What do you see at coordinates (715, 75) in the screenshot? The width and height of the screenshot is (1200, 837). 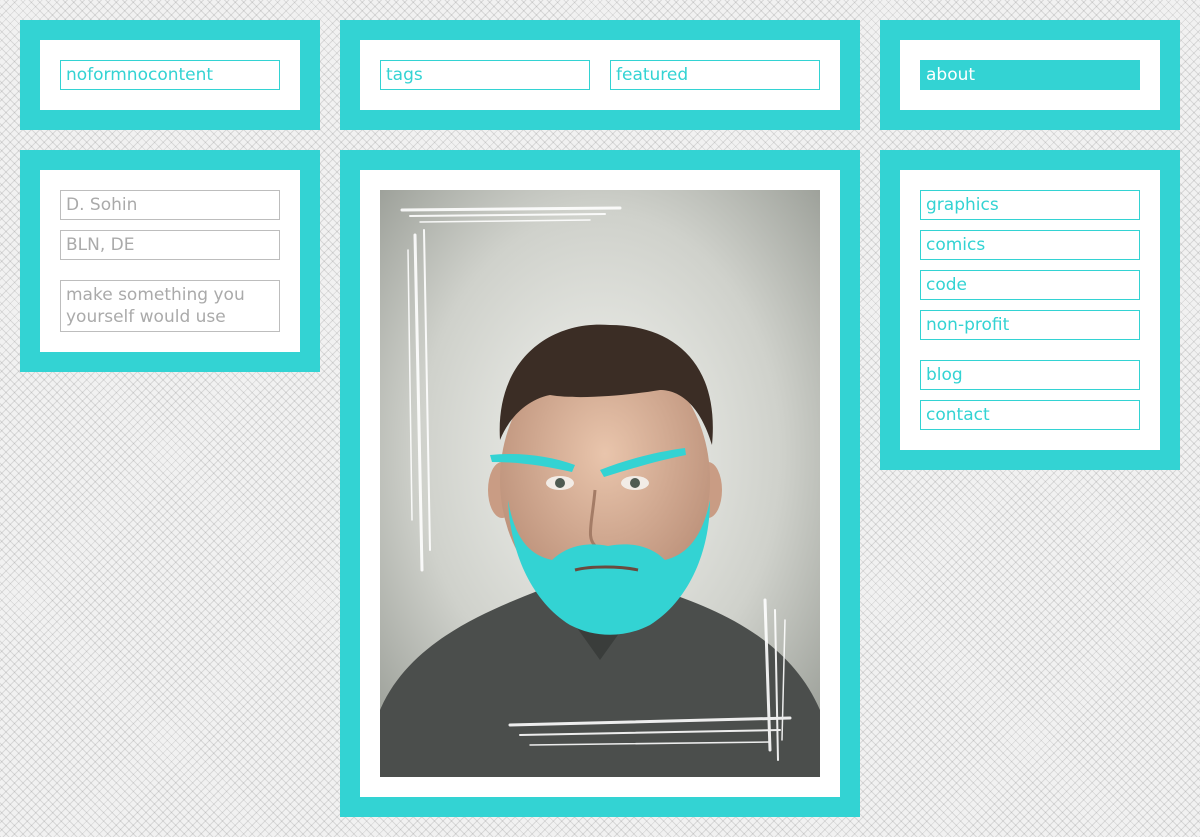 I see `tab-featured: featured` at bounding box center [715, 75].